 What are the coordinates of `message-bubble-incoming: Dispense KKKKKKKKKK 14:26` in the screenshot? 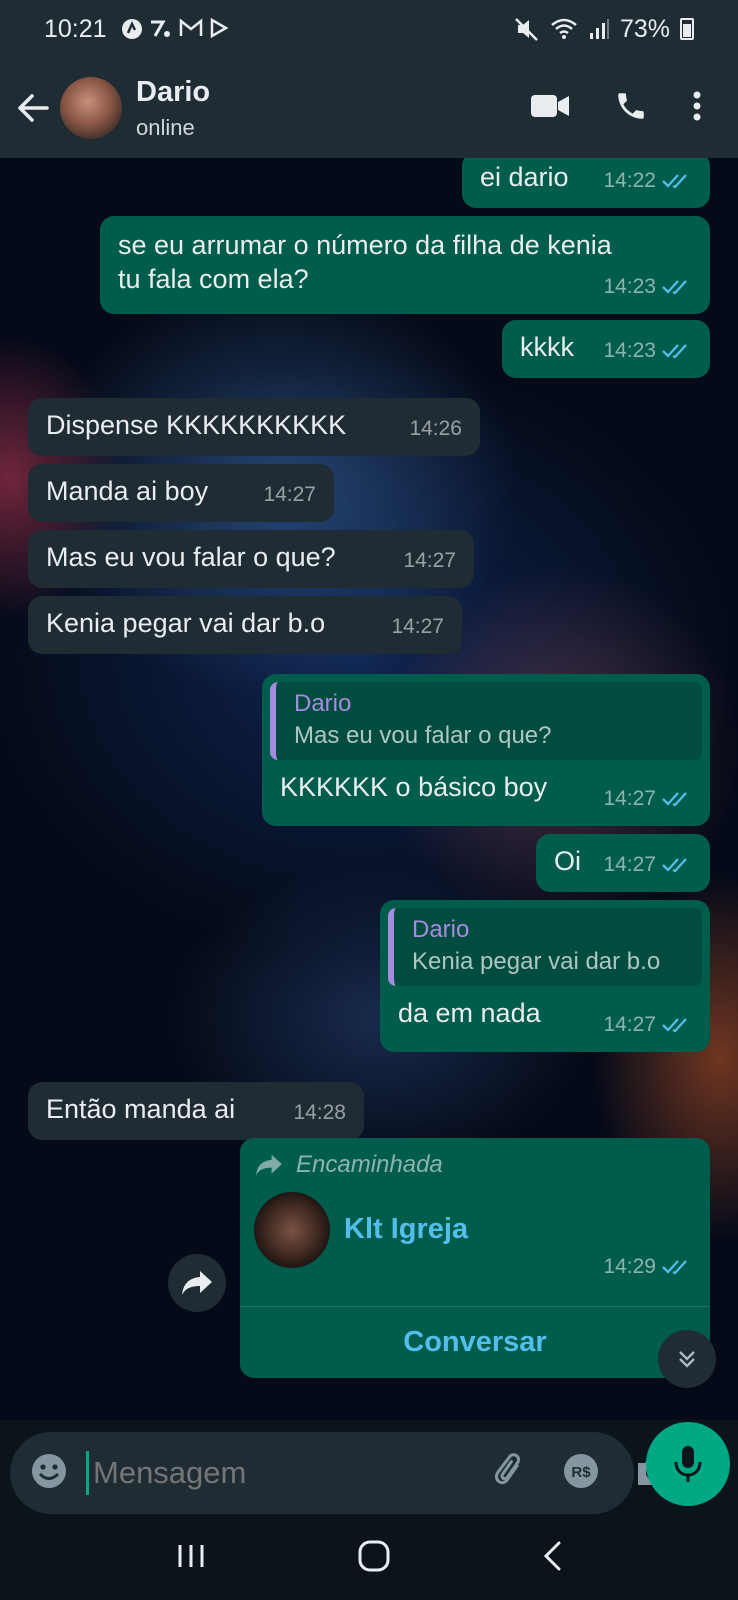 It's located at (254, 427).